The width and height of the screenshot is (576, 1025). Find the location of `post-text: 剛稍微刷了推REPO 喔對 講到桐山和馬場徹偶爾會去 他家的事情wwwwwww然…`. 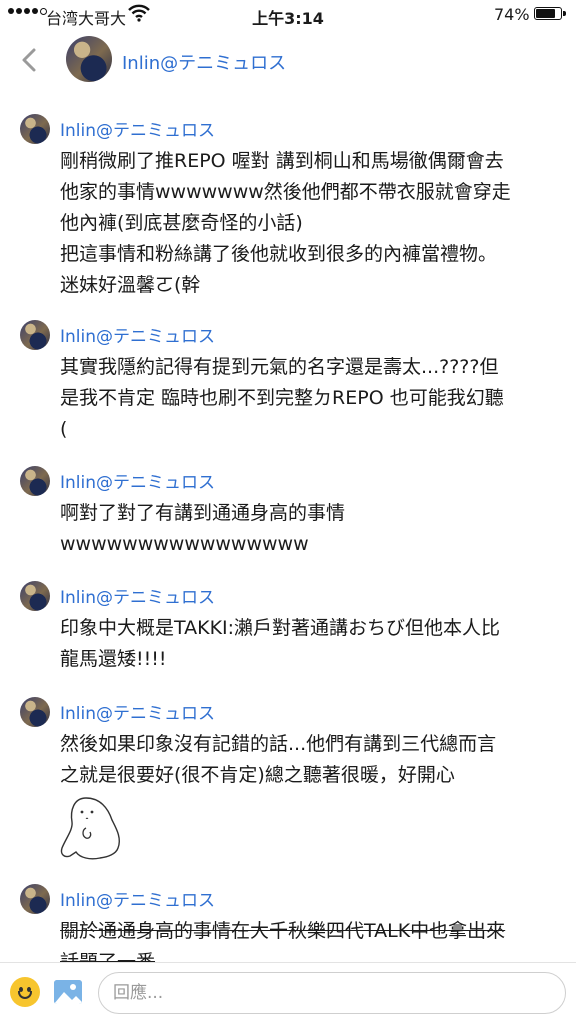

post-text: 剛稍微刷了推REPO 喔對 講到桐山和馬場徹偶爾會去 他家的事情wwwwwww然… is located at coordinates (285, 223).